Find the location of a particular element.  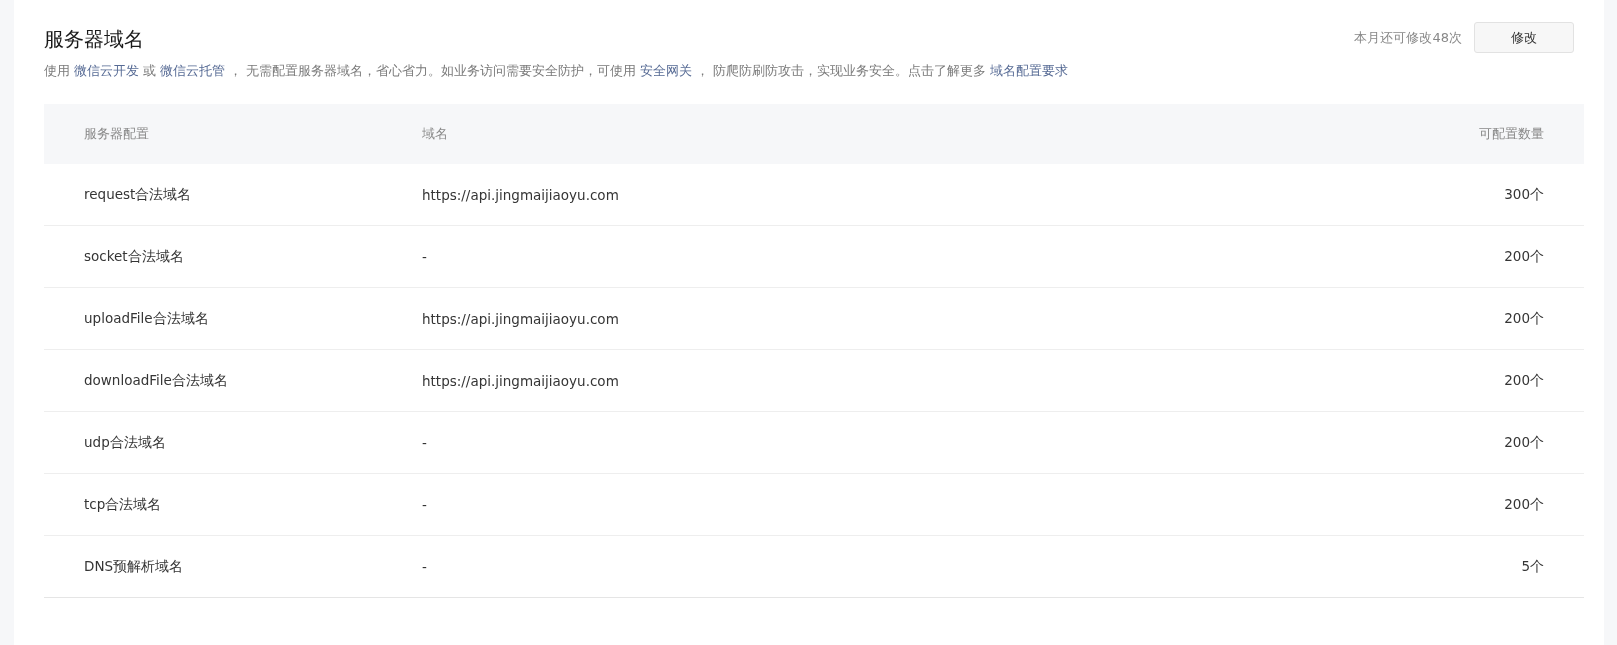

description-text: 使用 微信云开发 或 微信云托管 ， 无需配置服务器域名，省心省力。如业务访问需要安全防护，可使用 安全网关 ， 防爬防刷防攻击，实现业务安全。点击了解更多 域名配置要求 is located at coordinates (556, 71).